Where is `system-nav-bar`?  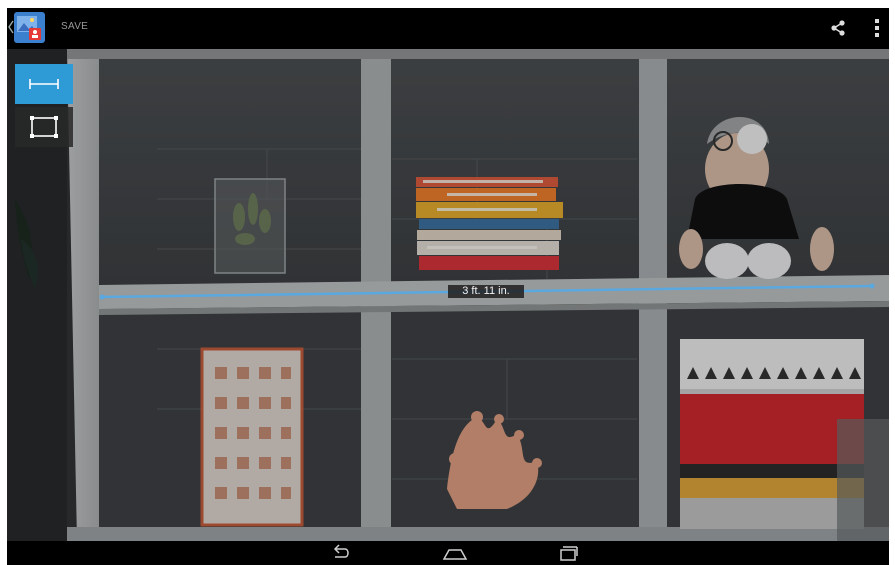
system-nav-bar is located at coordinates (448, 553).